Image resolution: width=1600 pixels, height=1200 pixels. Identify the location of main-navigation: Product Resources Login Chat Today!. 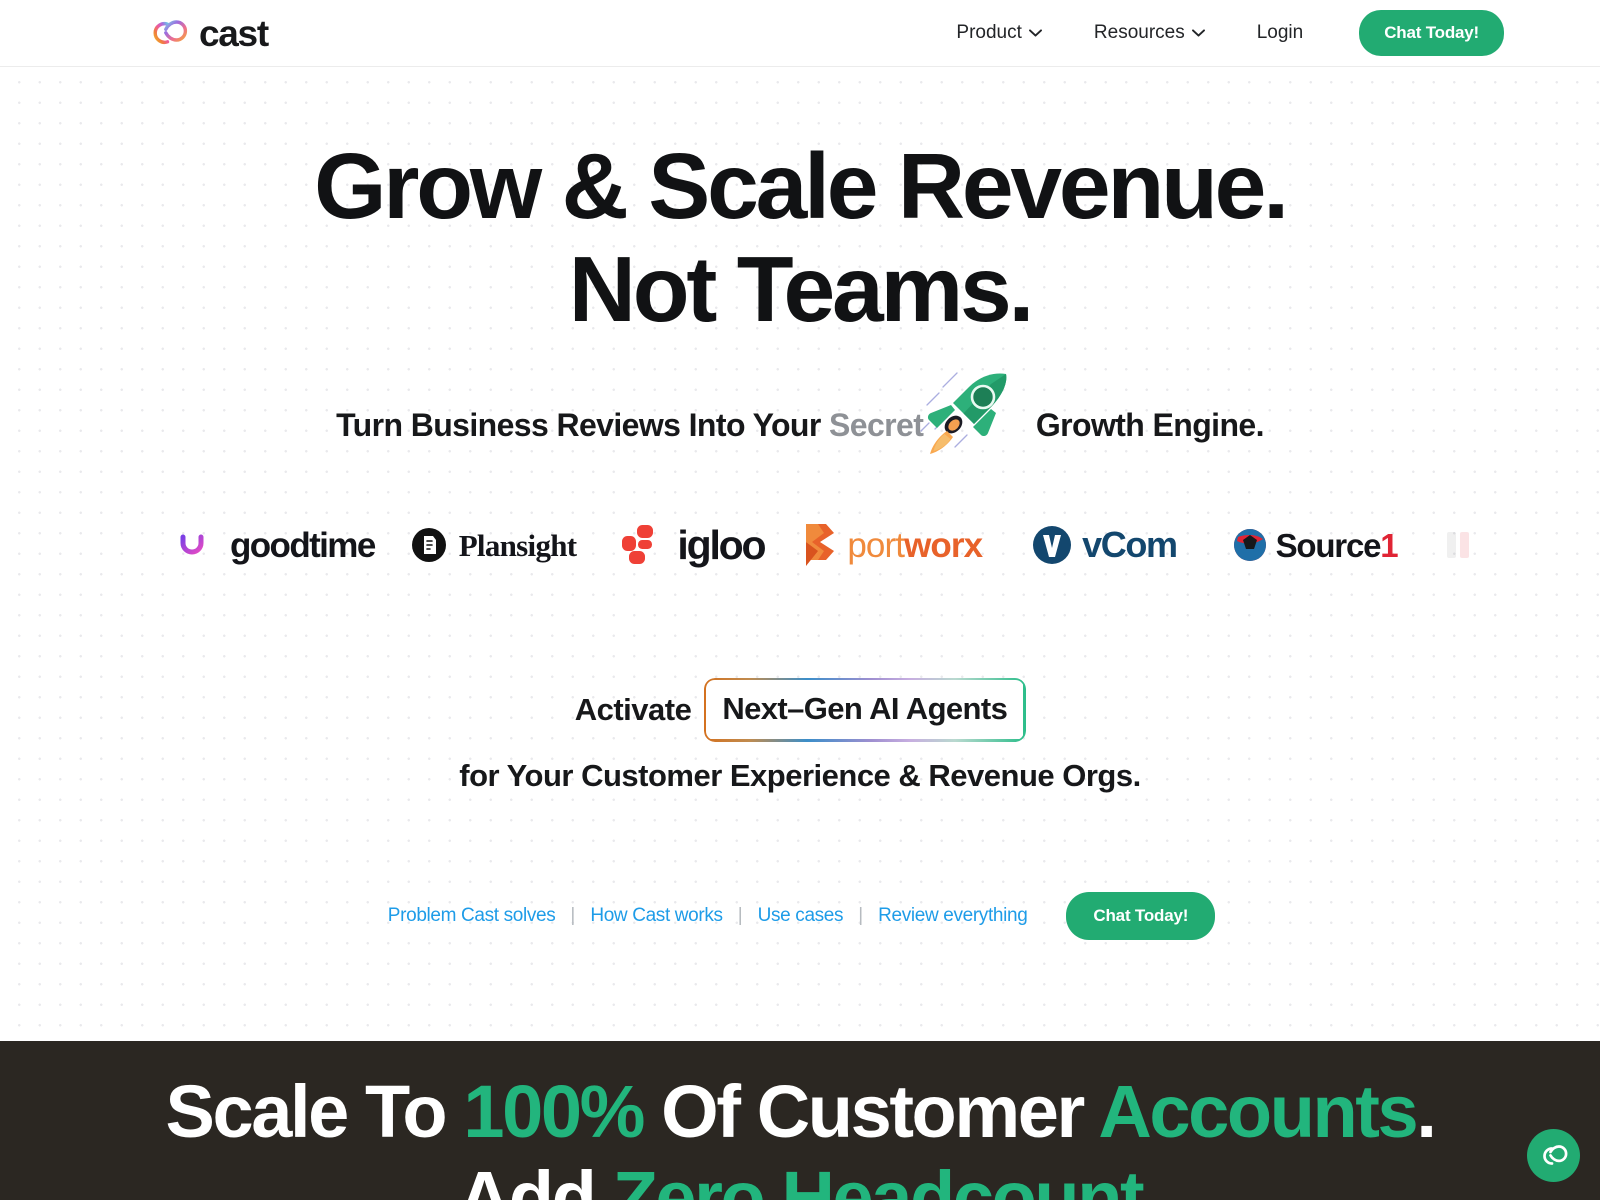
(1217, 33).